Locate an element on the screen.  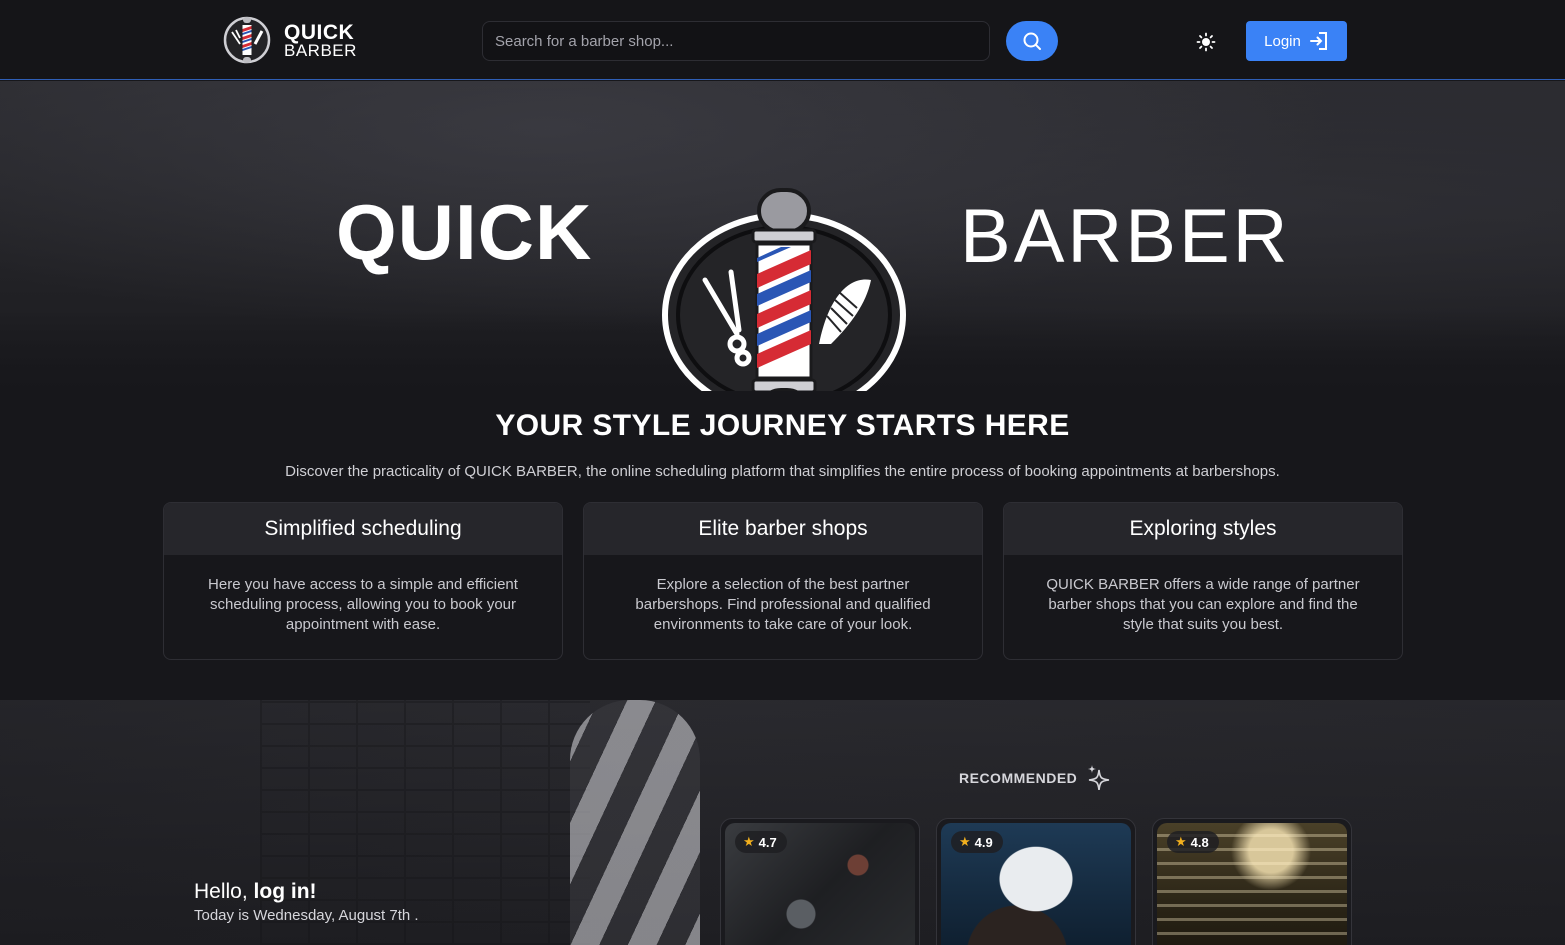
current-date-text: Today is Wednesday, August 7th . is located at coordinates (306, 915).